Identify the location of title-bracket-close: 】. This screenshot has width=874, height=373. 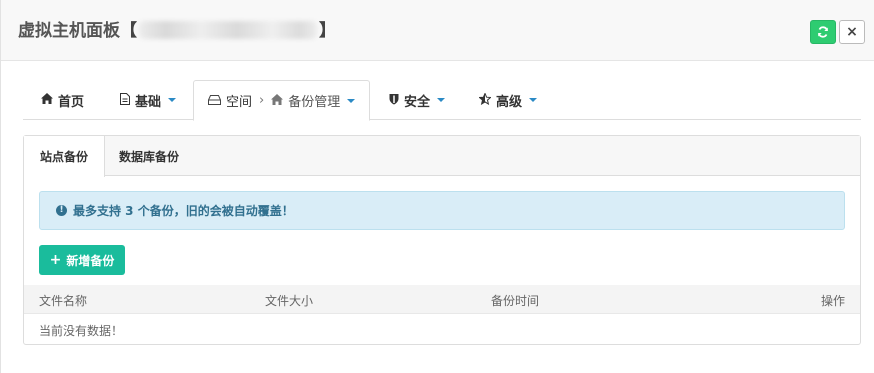
(327, 31).